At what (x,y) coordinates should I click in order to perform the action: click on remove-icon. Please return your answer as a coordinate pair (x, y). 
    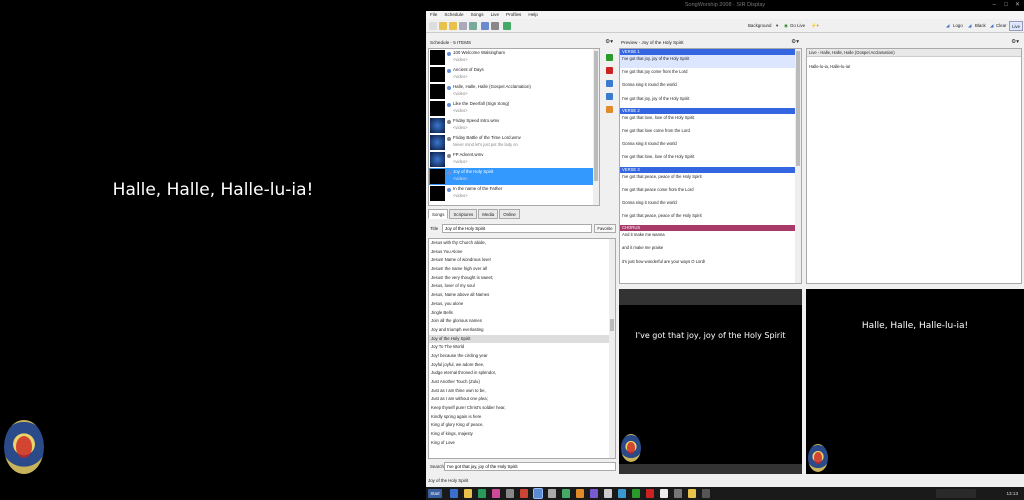
    Looking at the image, I should click on (609, 70).